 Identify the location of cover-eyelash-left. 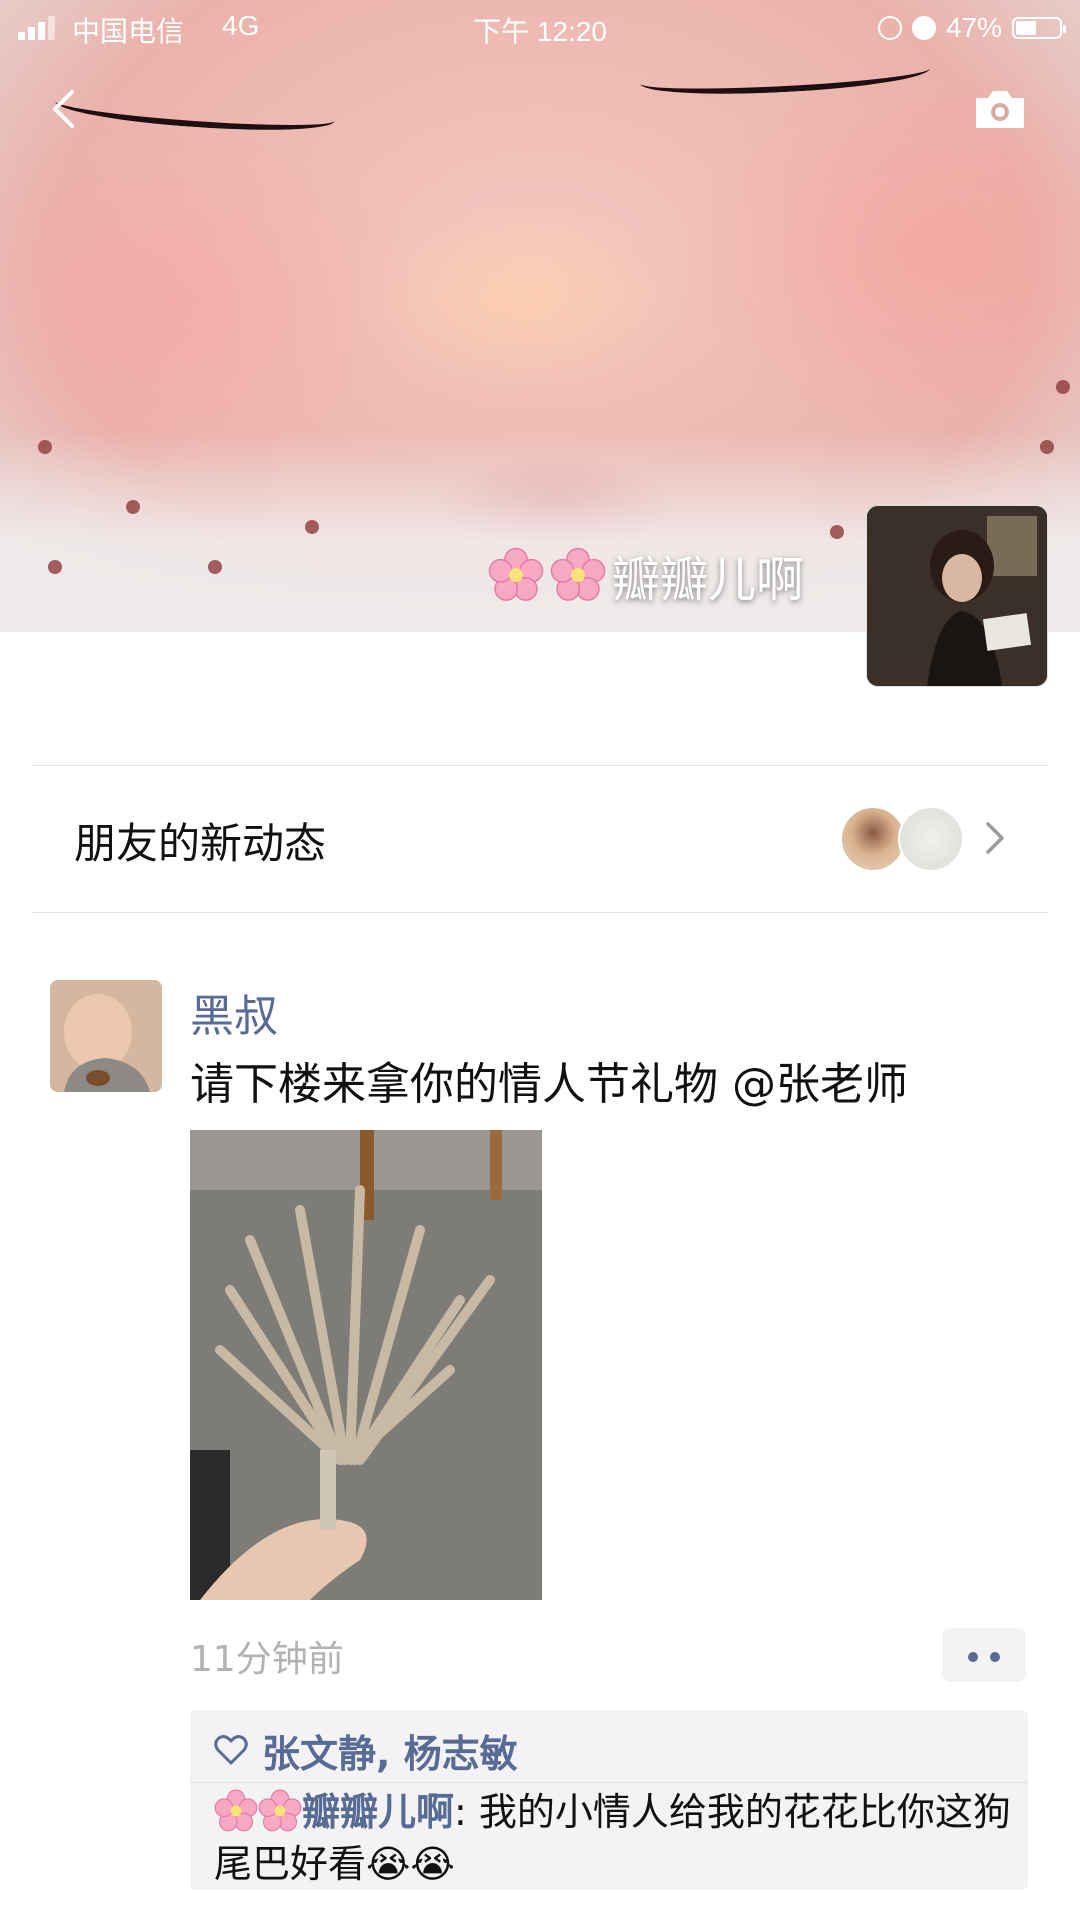
(195, 111).